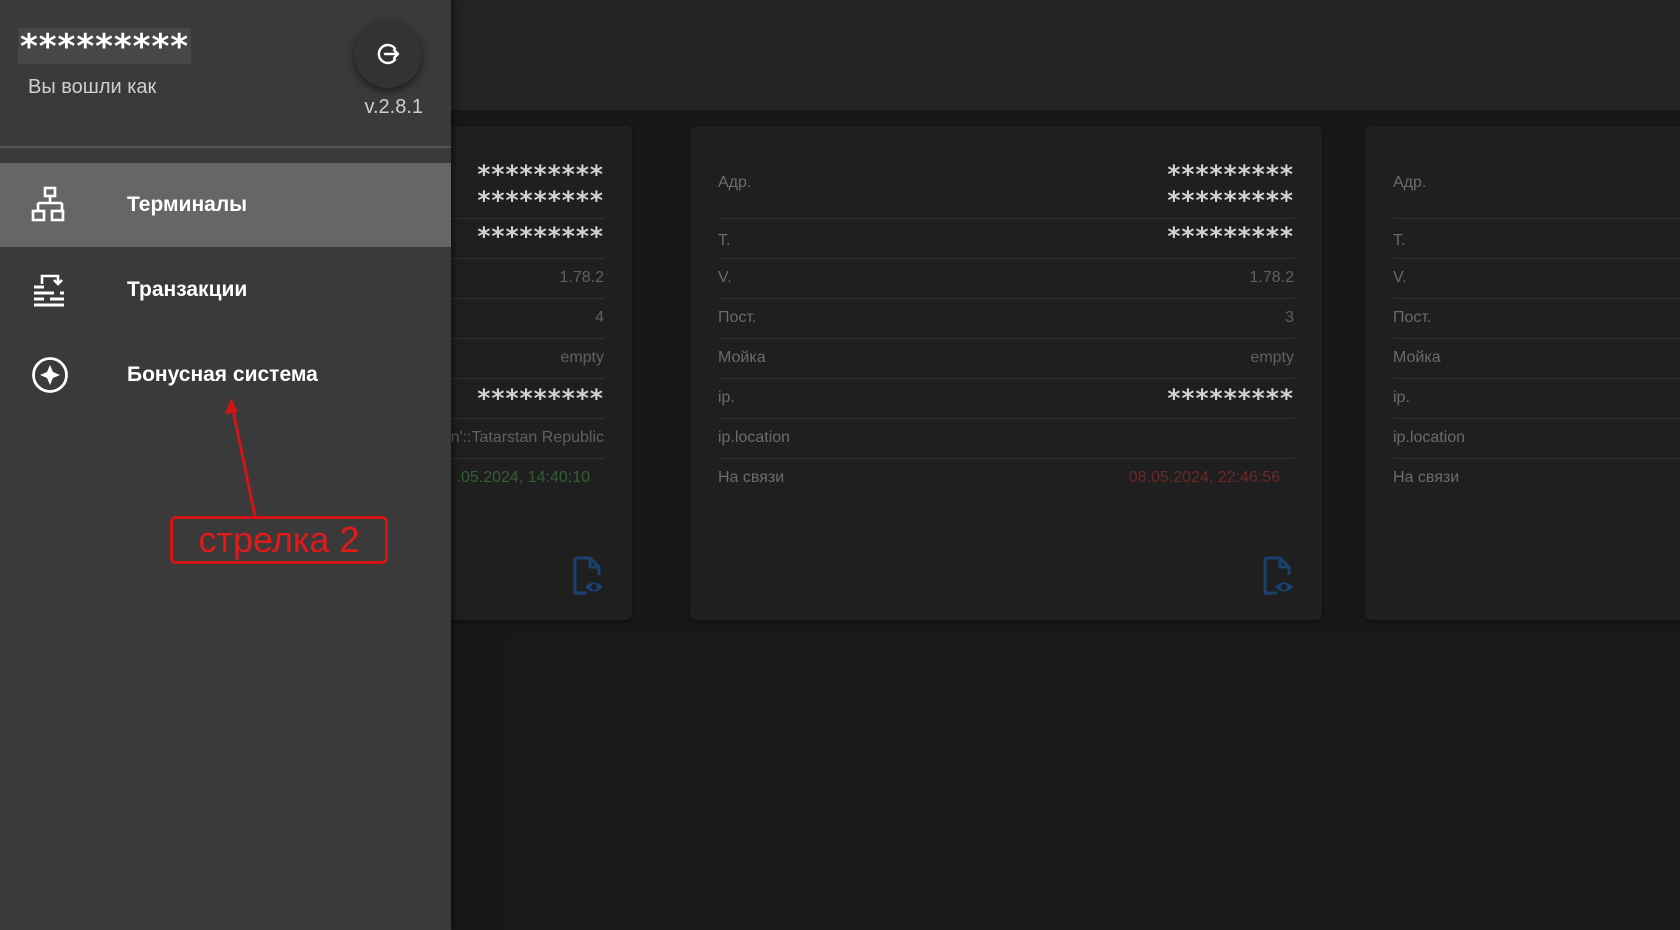 Image resolution: width=1680 pixels, height=930 pixels. What do you see at coordinates (225, 147) in the screenshot?
I see `drawer-divider` at bounding box center [225, 147].